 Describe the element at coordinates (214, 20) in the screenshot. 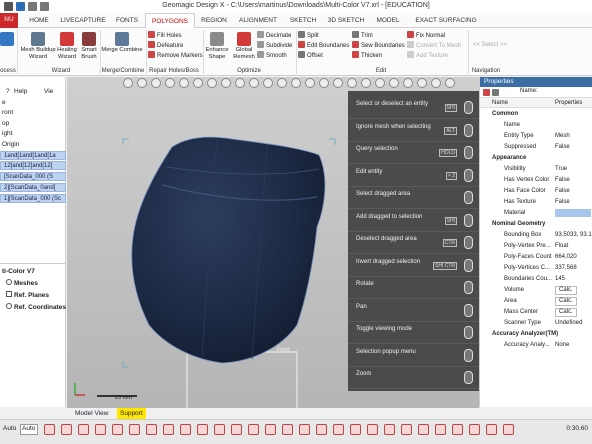

I see `tab-region: REGION` at that location.